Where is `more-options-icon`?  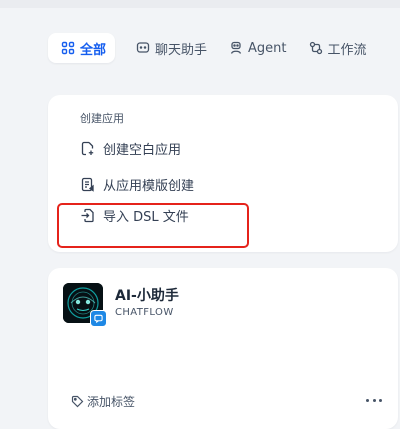 more-options-icon is located at coordinates (374, 400).